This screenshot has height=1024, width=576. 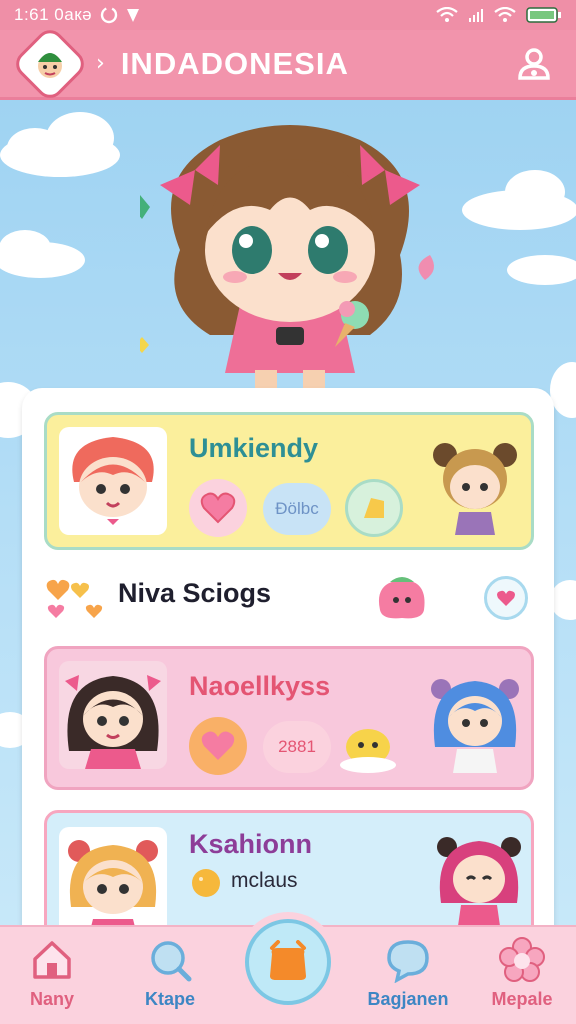 I want to click on app-logo, so click(x=50, y=63).